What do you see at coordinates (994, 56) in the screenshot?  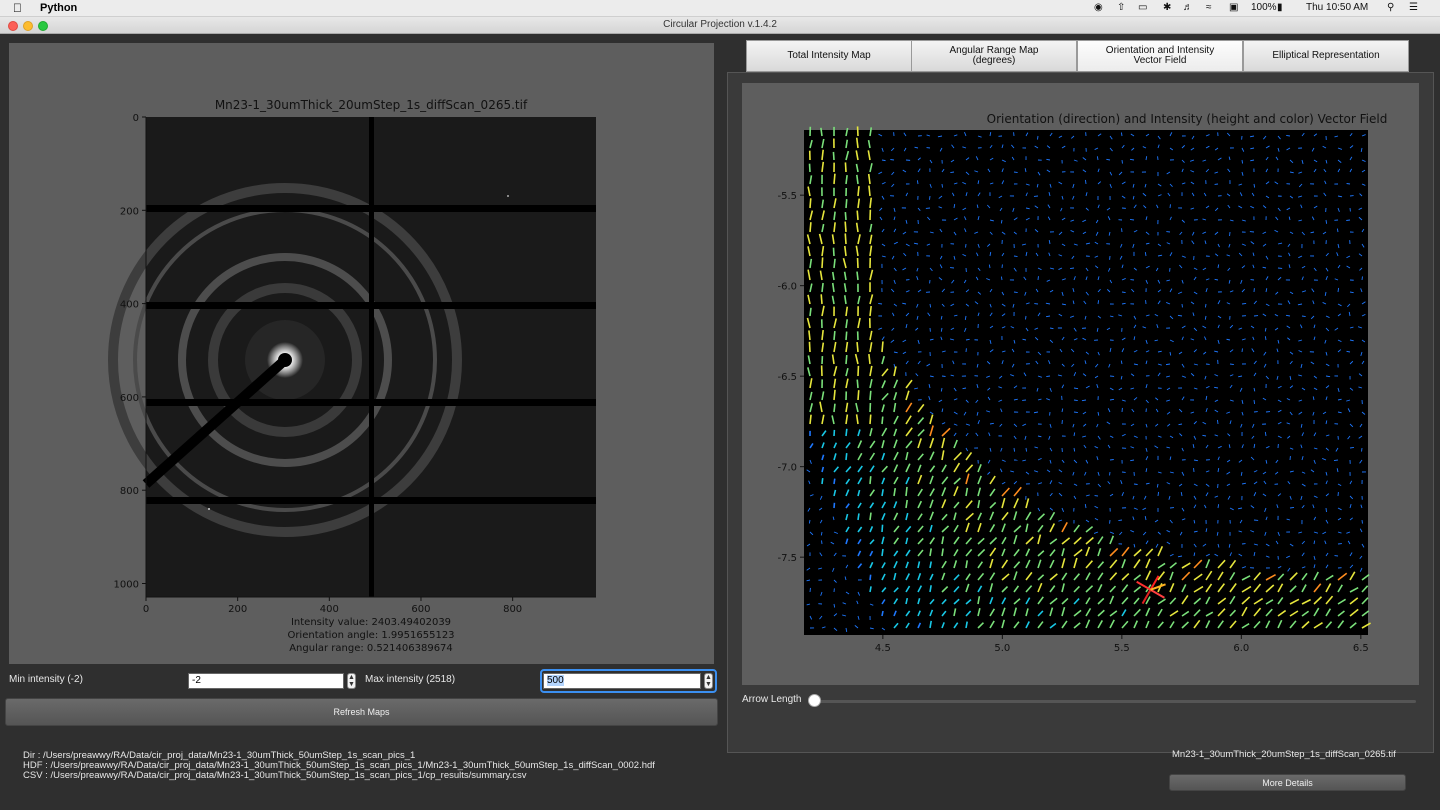 I see `tab-1: Angular Range Map (degrees)` at bounding box center [994, 56].